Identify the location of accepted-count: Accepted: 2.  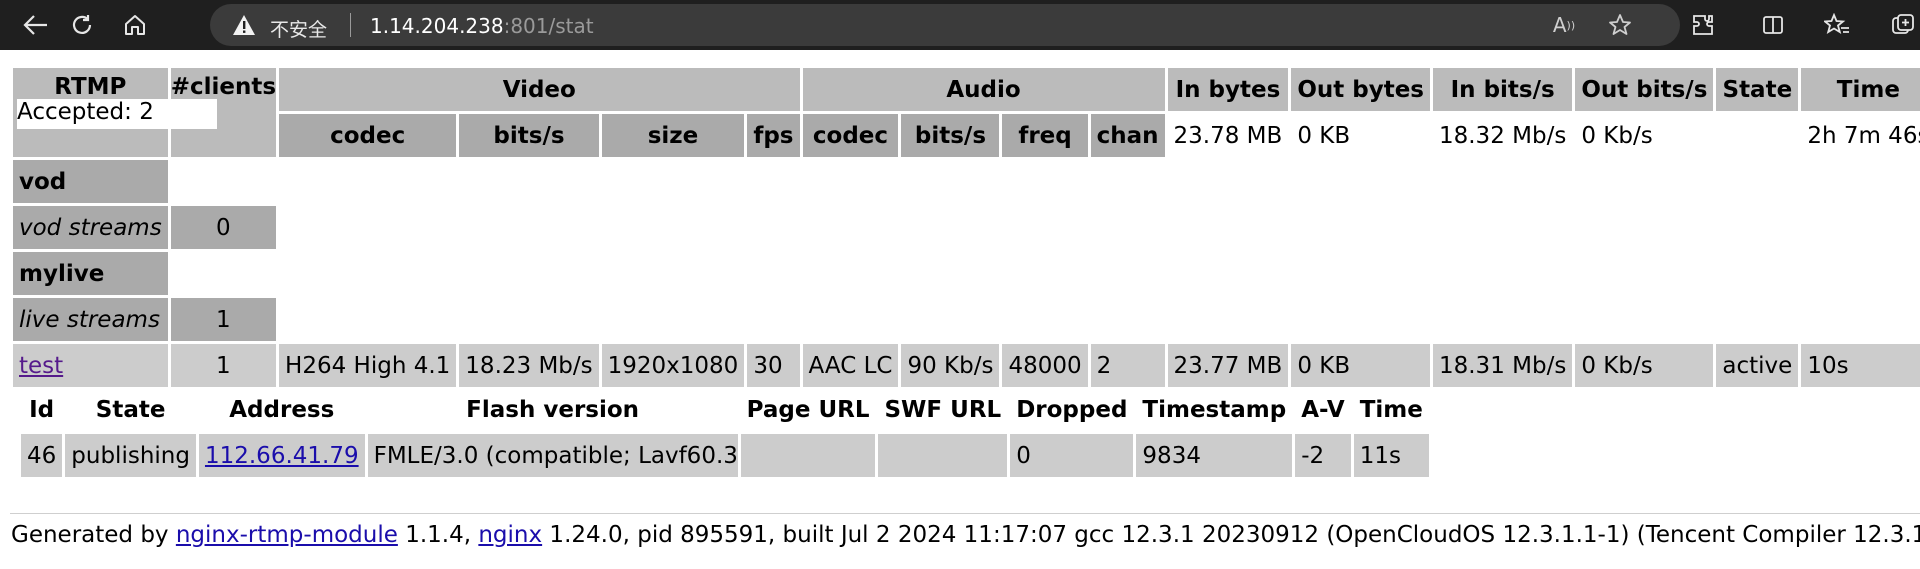
(117, 114).